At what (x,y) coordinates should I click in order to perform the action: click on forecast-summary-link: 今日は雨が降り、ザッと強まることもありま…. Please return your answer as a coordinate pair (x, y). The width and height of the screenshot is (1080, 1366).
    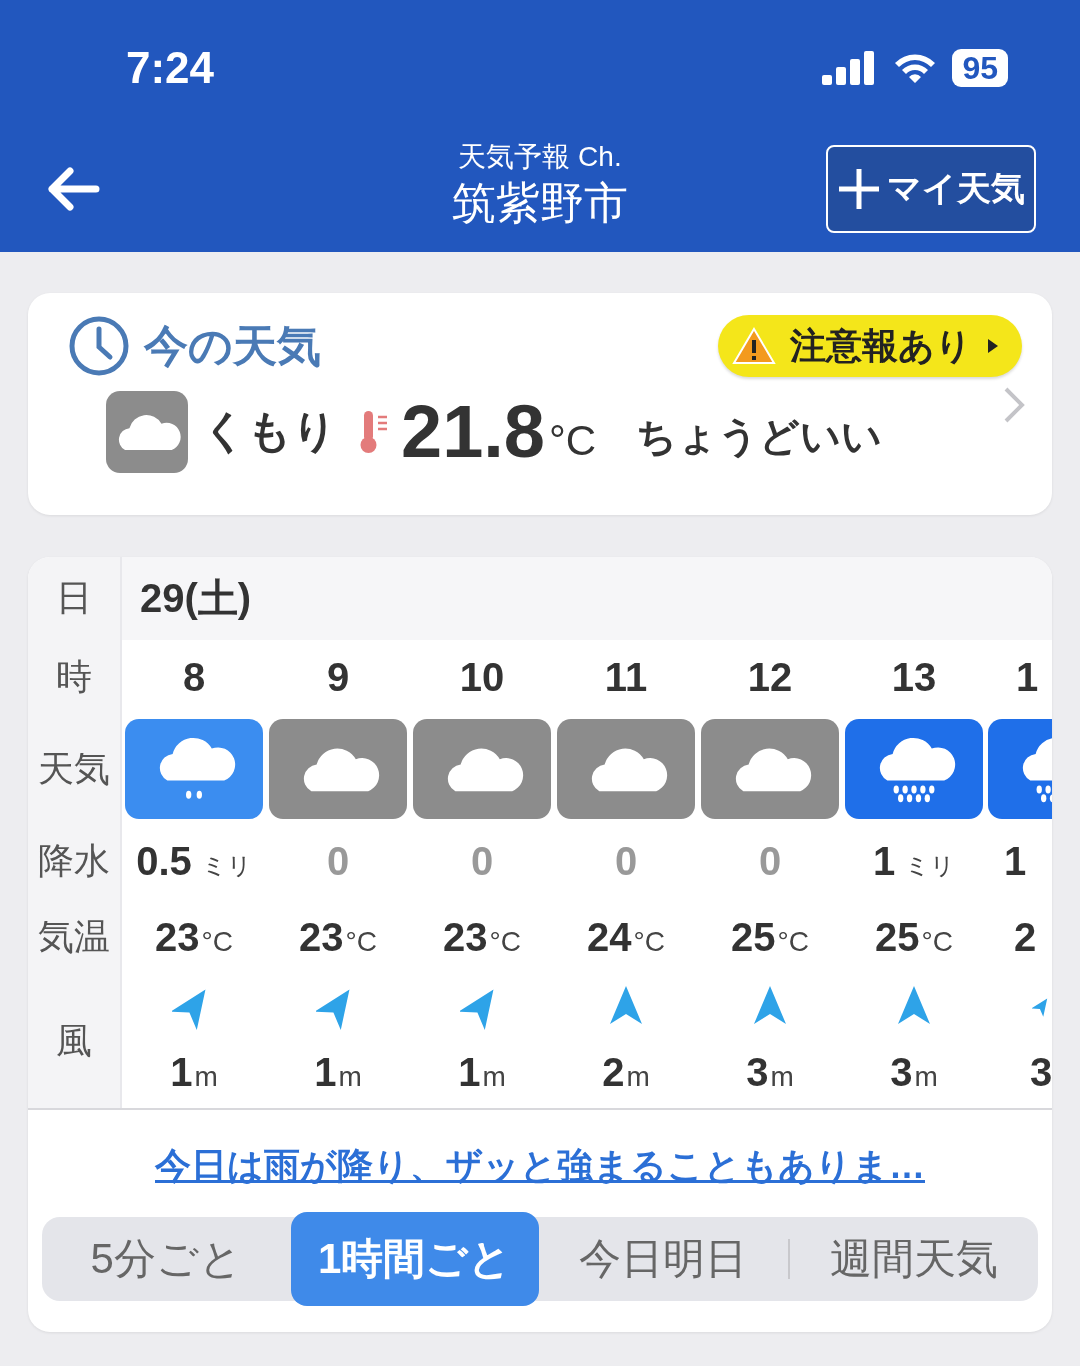
    Looking at the image, I should click on (540, 1166).